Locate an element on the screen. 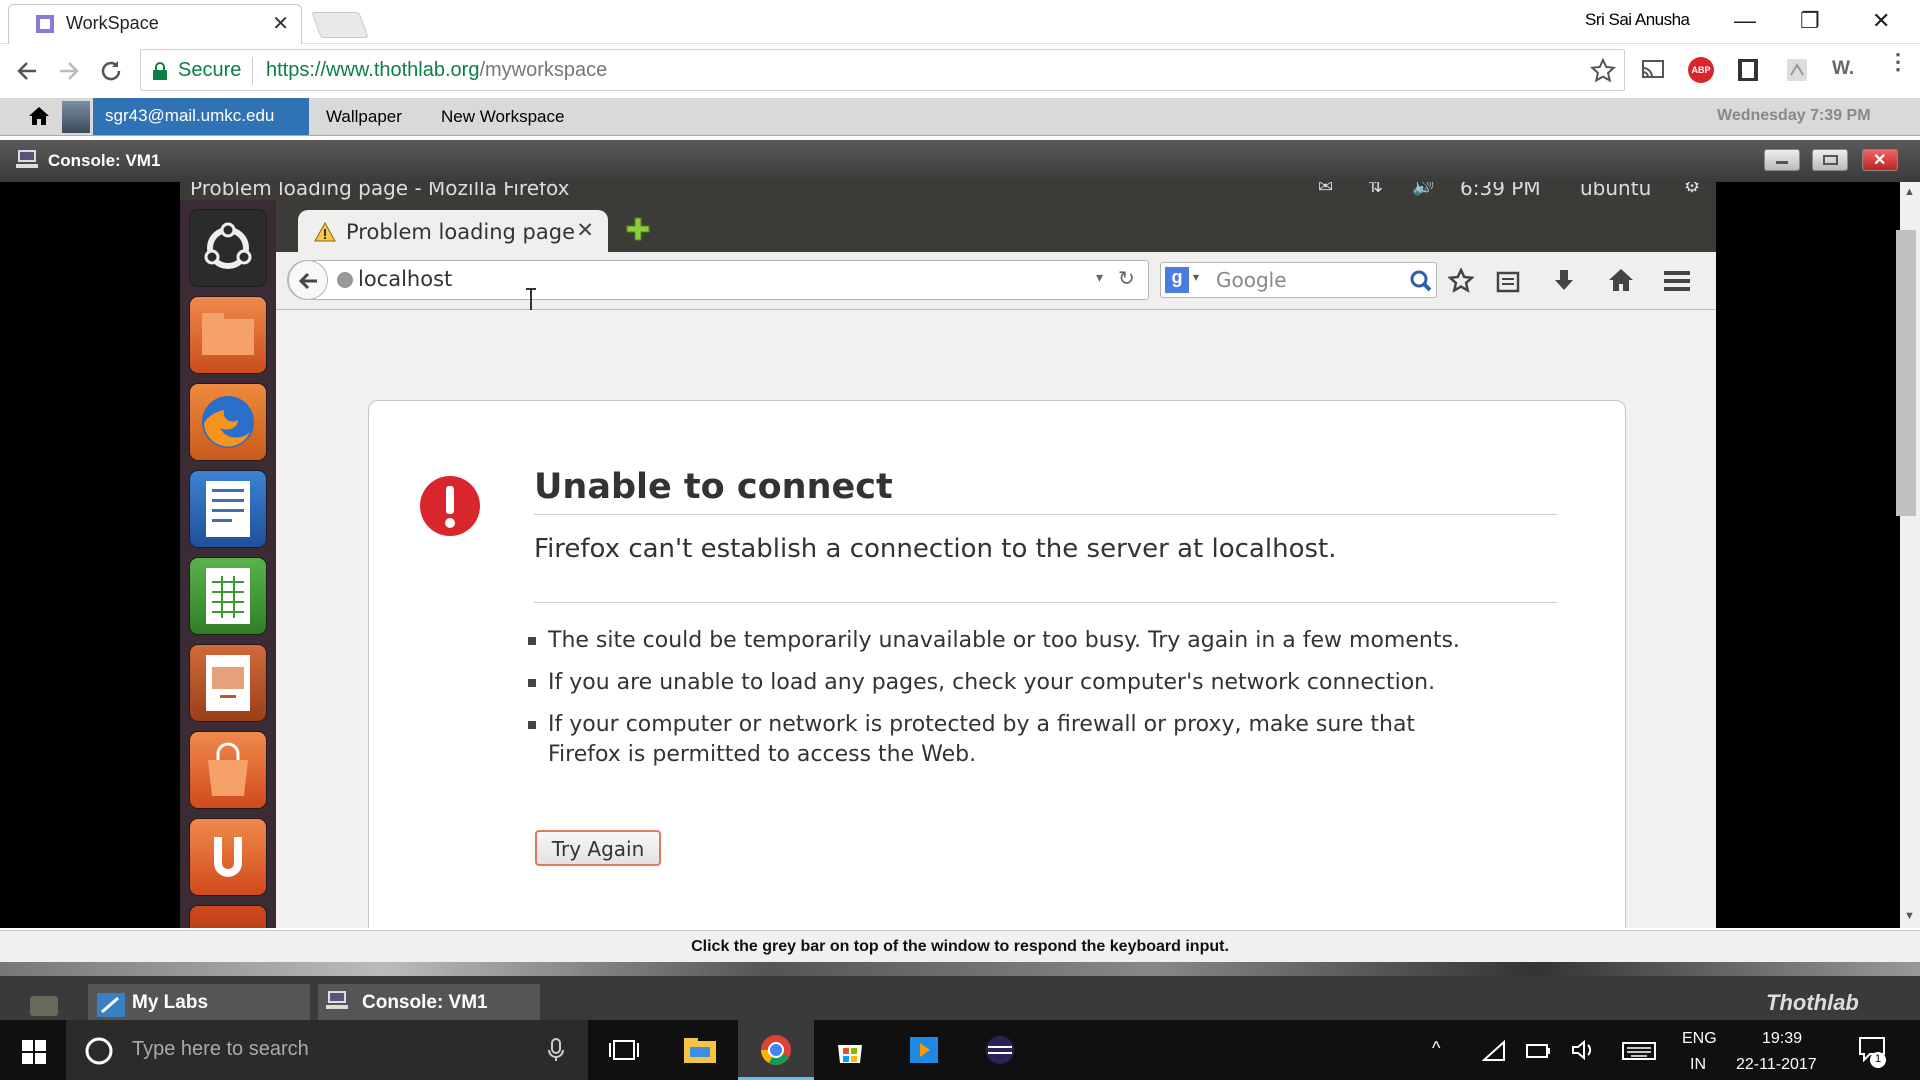  file-explorer-icon is located at coordinates (700, 1050).